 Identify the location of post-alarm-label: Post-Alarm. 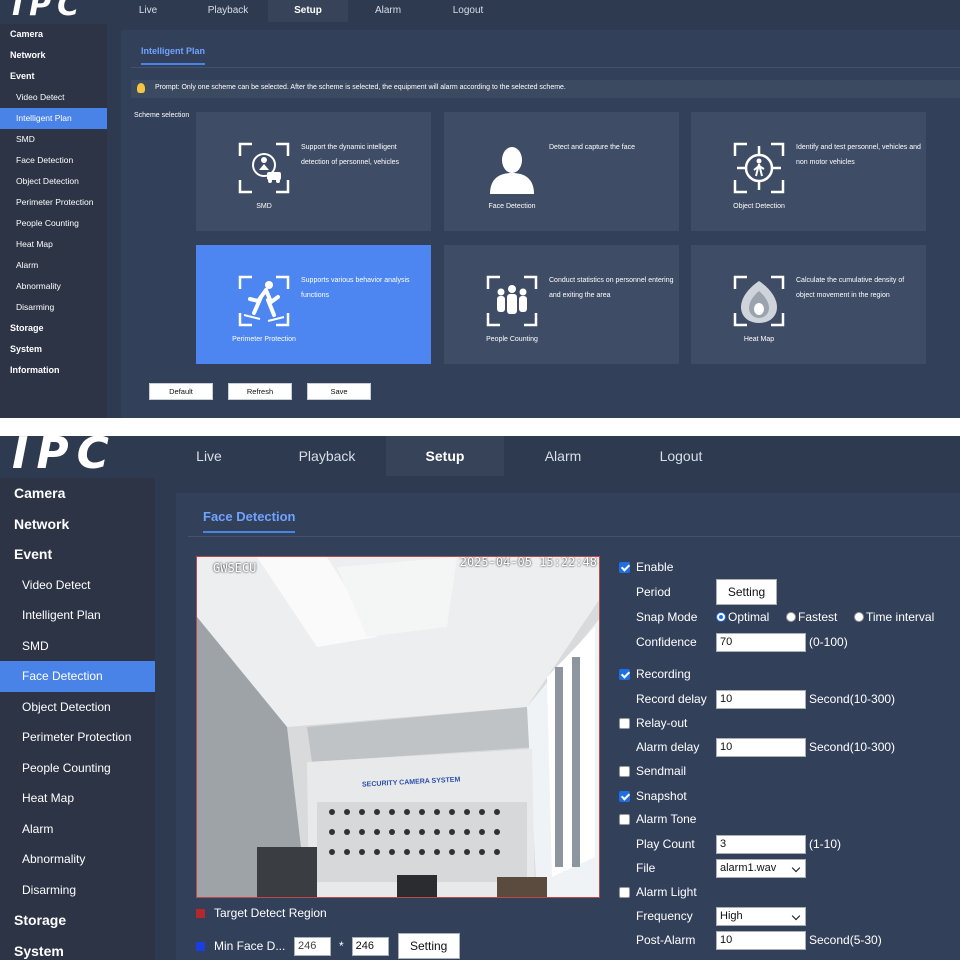
(666, 940).